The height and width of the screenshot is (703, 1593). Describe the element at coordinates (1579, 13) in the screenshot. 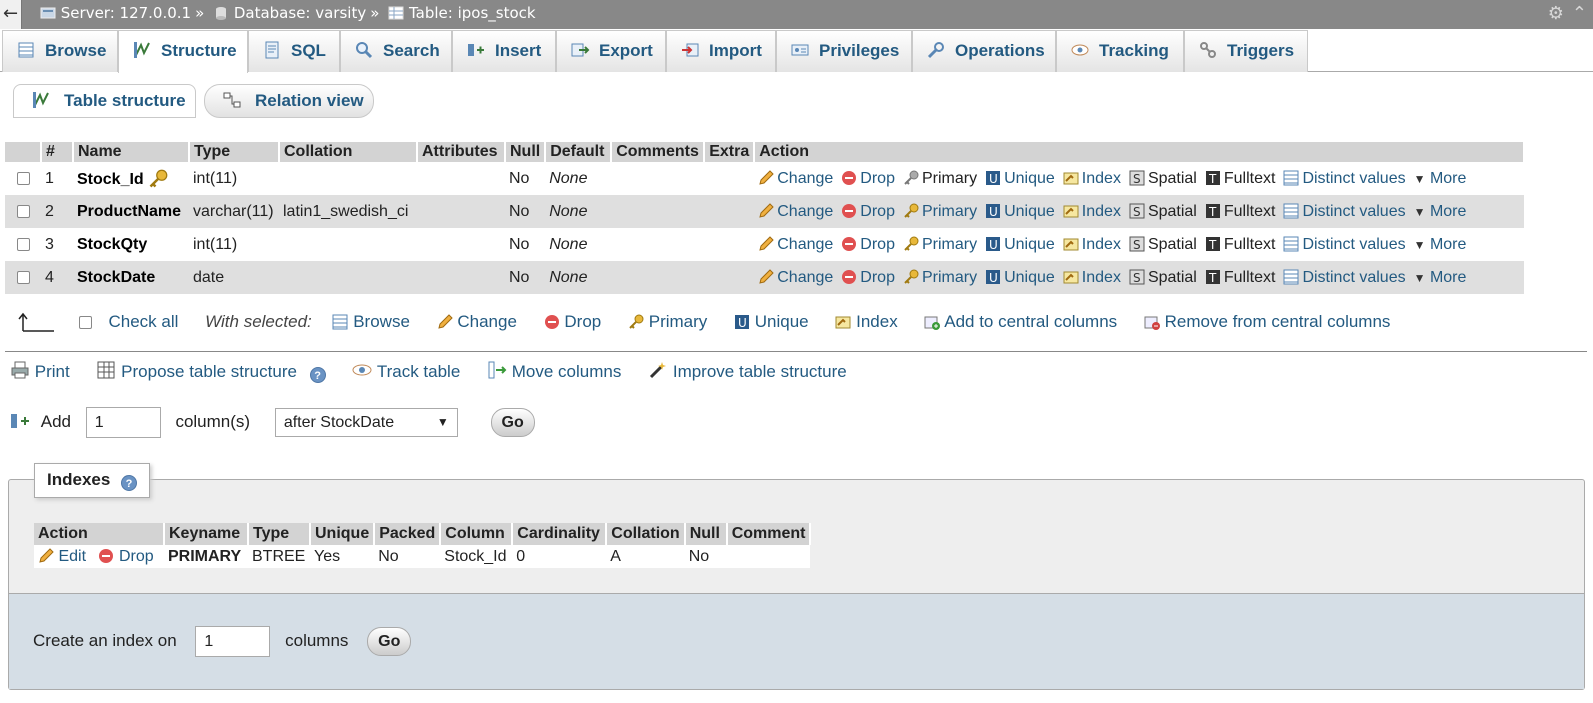

I see `collapse-icon: ⌃` at that location.